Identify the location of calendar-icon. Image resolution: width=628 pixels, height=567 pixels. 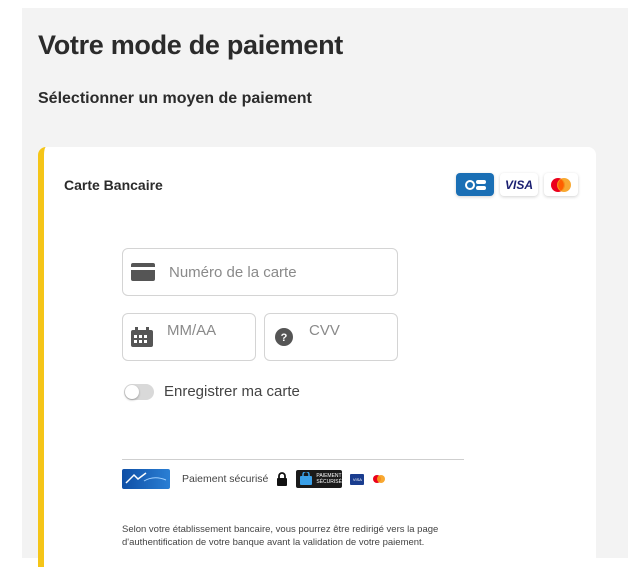
(142, 337).